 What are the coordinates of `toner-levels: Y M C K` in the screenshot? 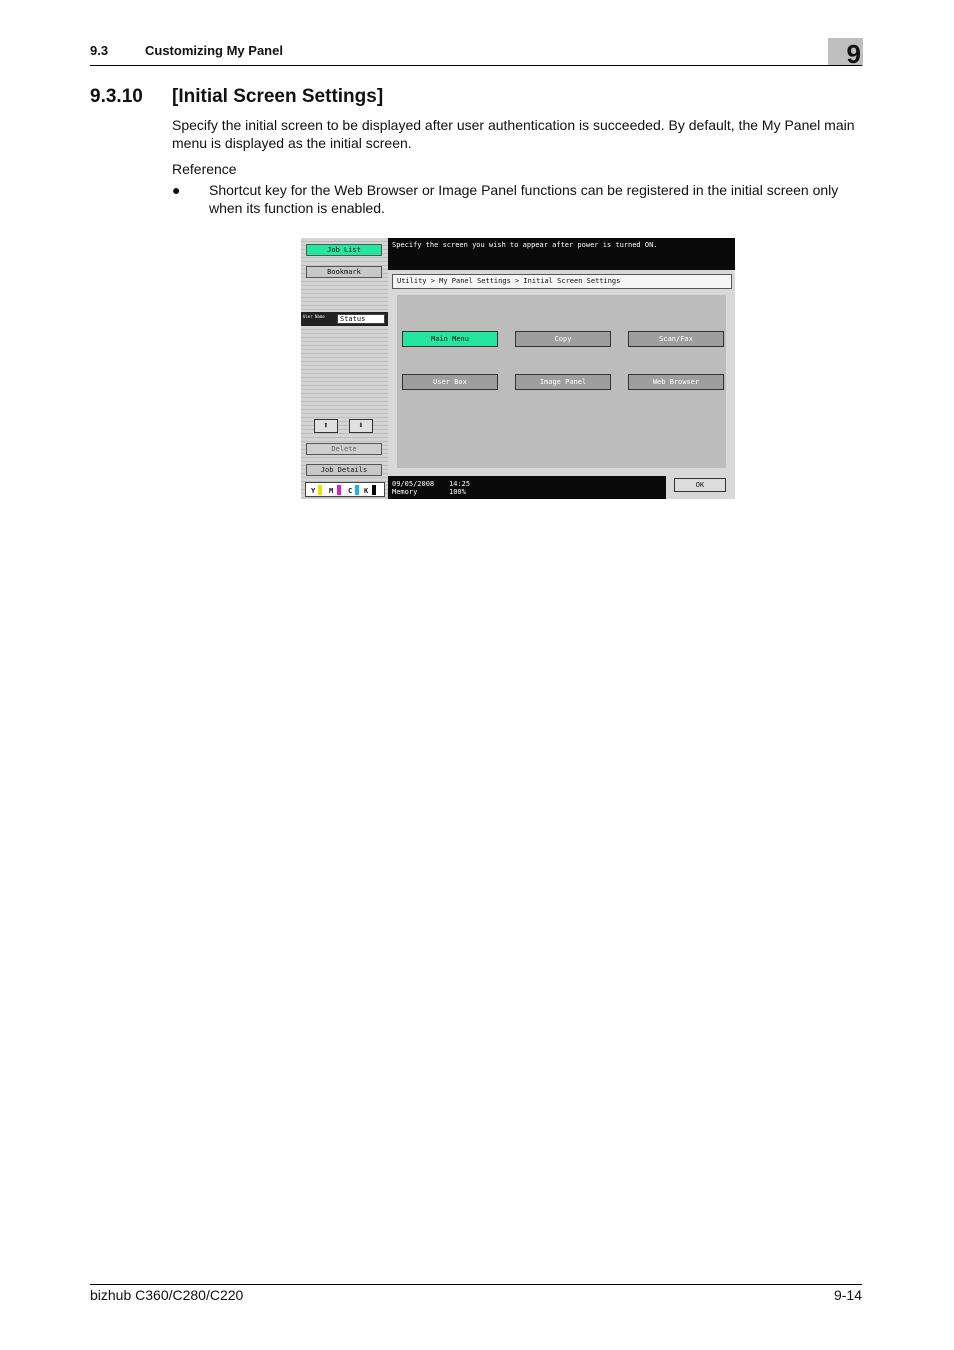 It's located at (345, 489).